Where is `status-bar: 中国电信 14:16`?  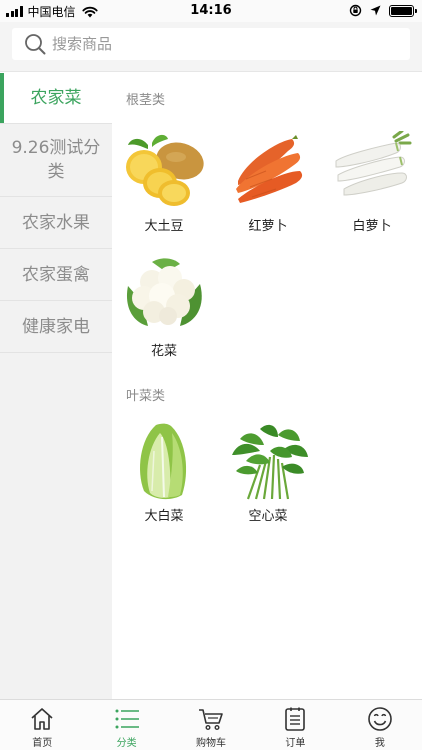
status-bar: 中国电信 14:16 is located at coordinates (211, 11).